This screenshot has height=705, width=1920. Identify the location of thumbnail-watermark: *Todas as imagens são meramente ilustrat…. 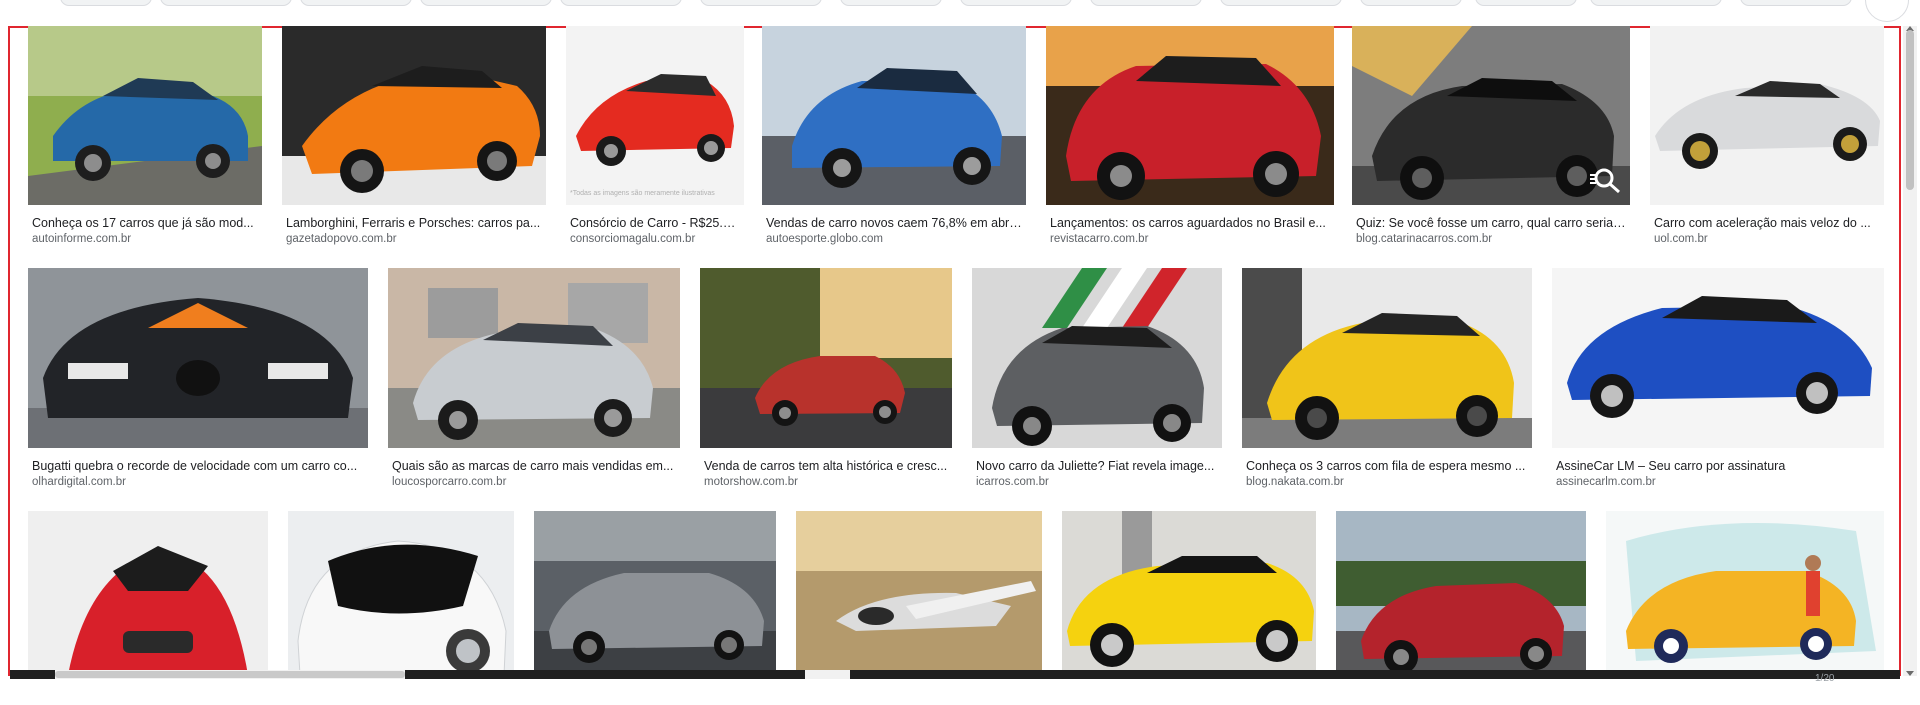
(642, 193).